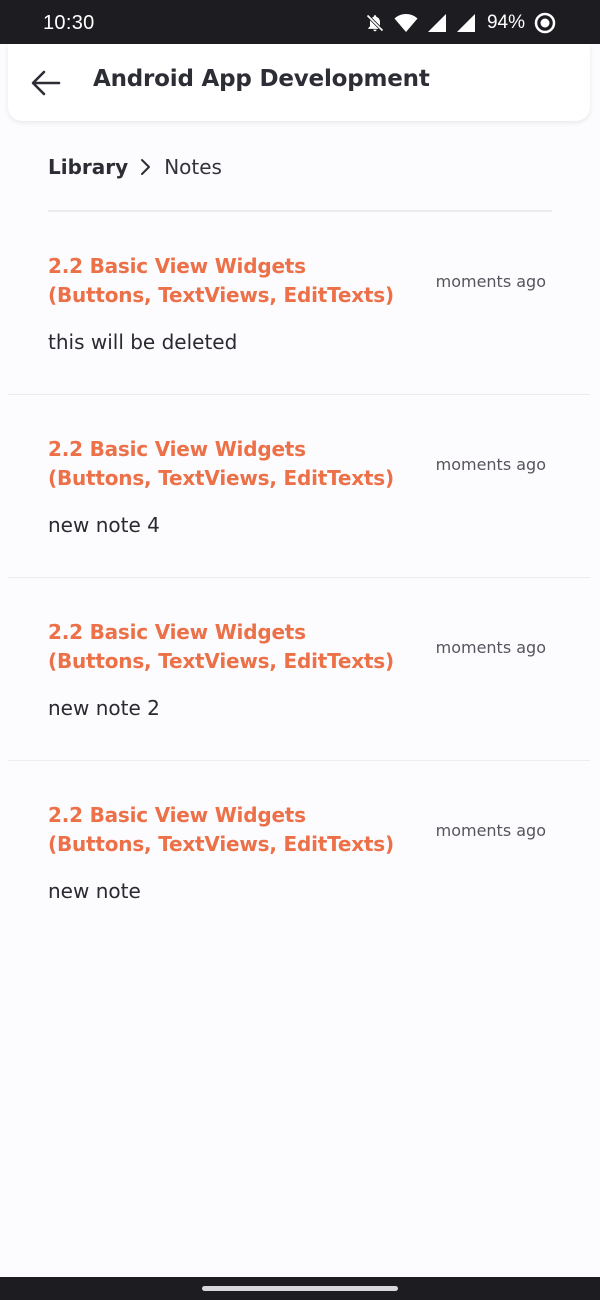 The image size is (600, 1300). Describe the element at coordinates (300, 23) in the screenshot. I see `status-bar: 10:30 94%` at that location.